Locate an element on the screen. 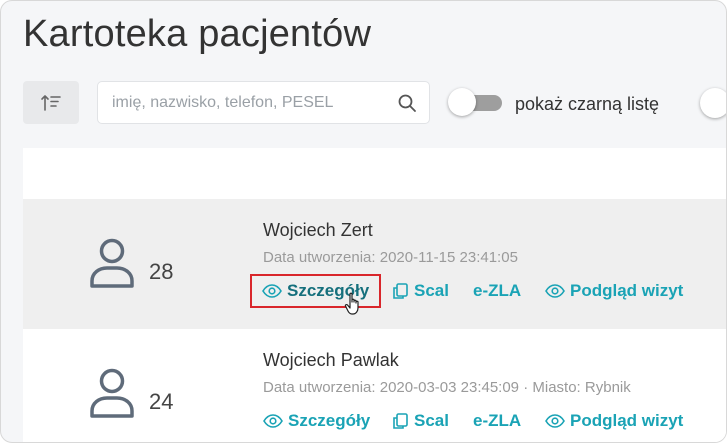 This screenshot has height=443, width=727. created-value: 2020-03-03 23:45:09 is located at coordinates (449, 387).